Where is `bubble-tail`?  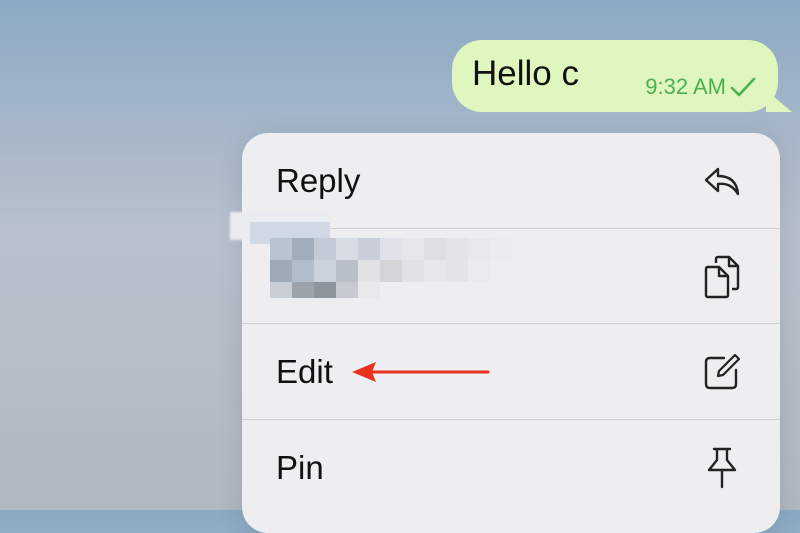 bubble-tail is located at coordinates (779, 101).